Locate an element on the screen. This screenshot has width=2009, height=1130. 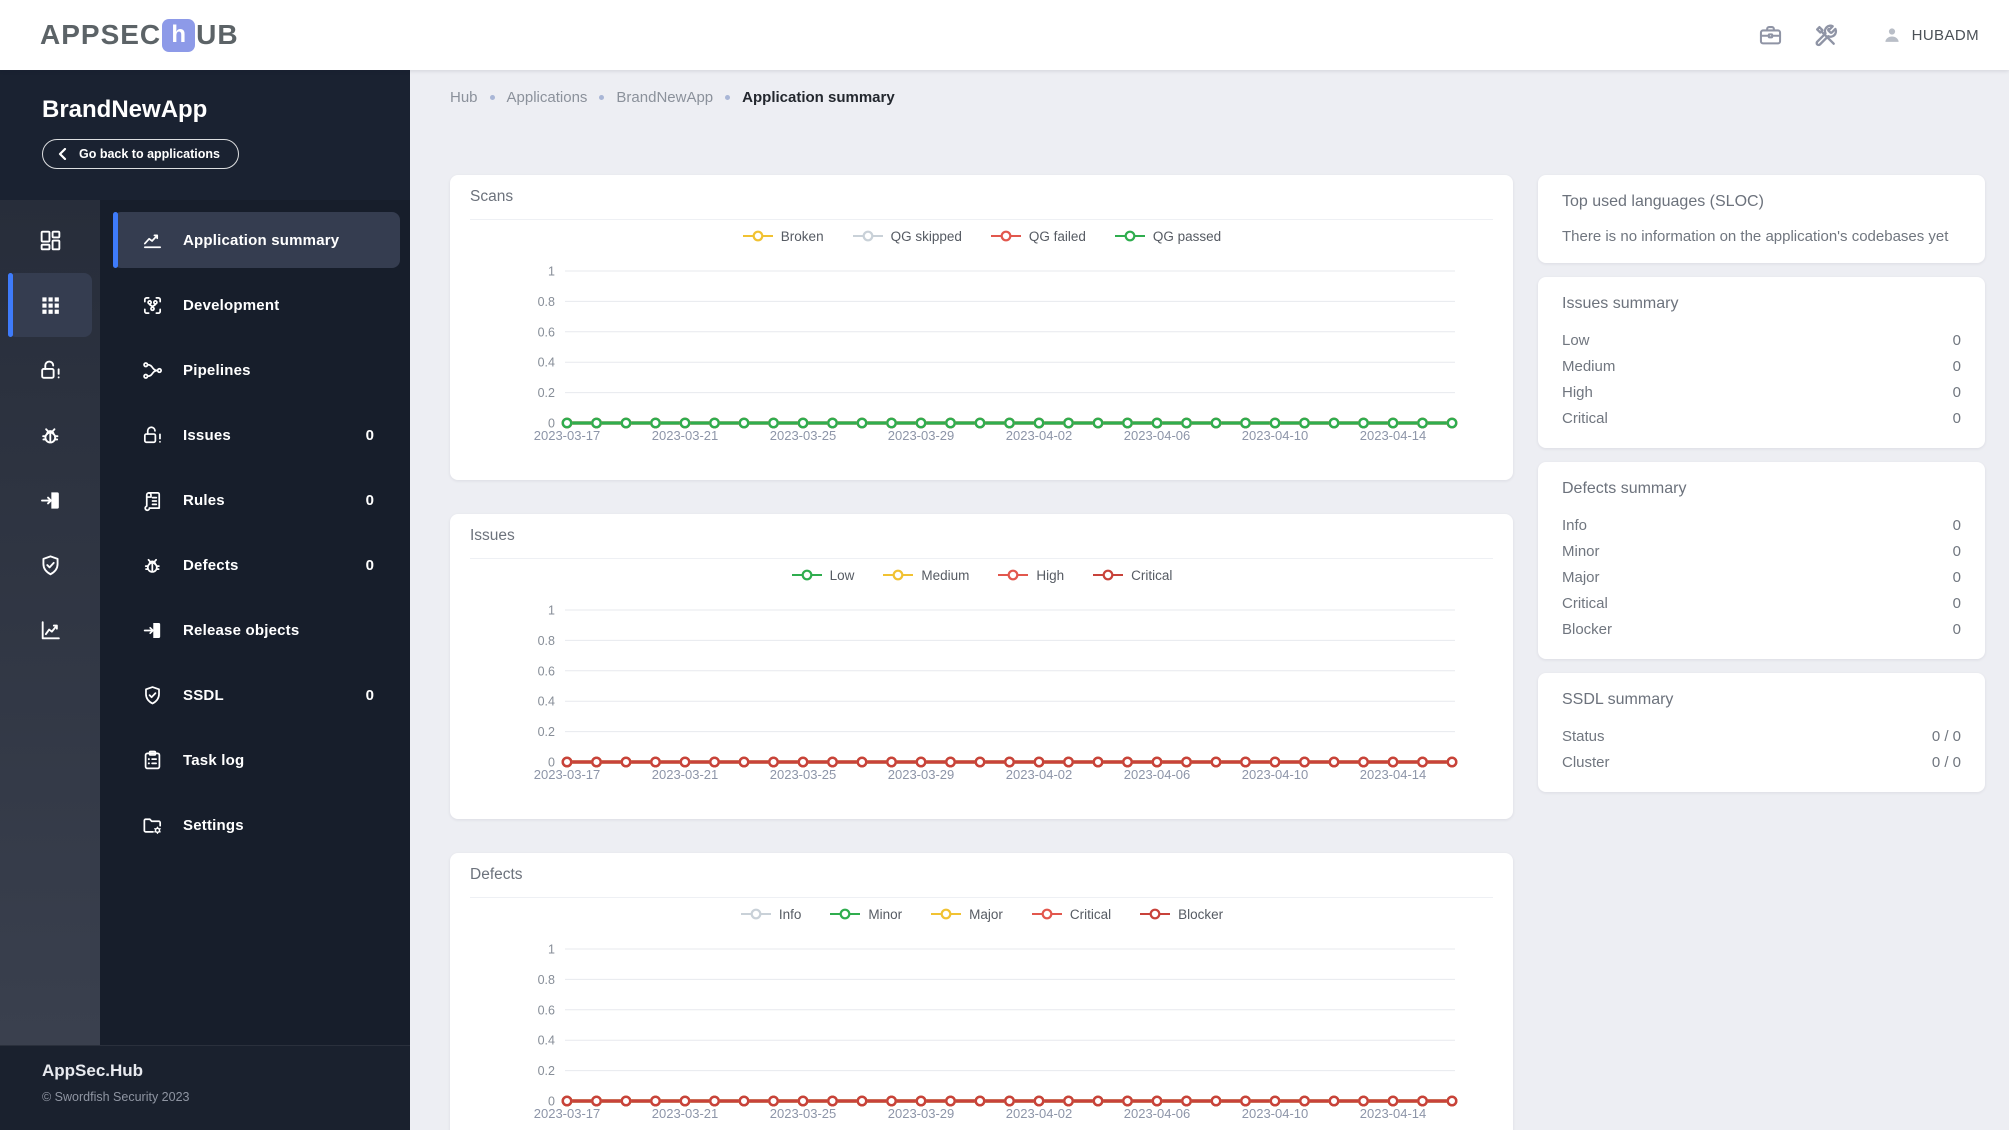
legend-item-qg-failed: QG failed is located at coordinates (1038, 236).